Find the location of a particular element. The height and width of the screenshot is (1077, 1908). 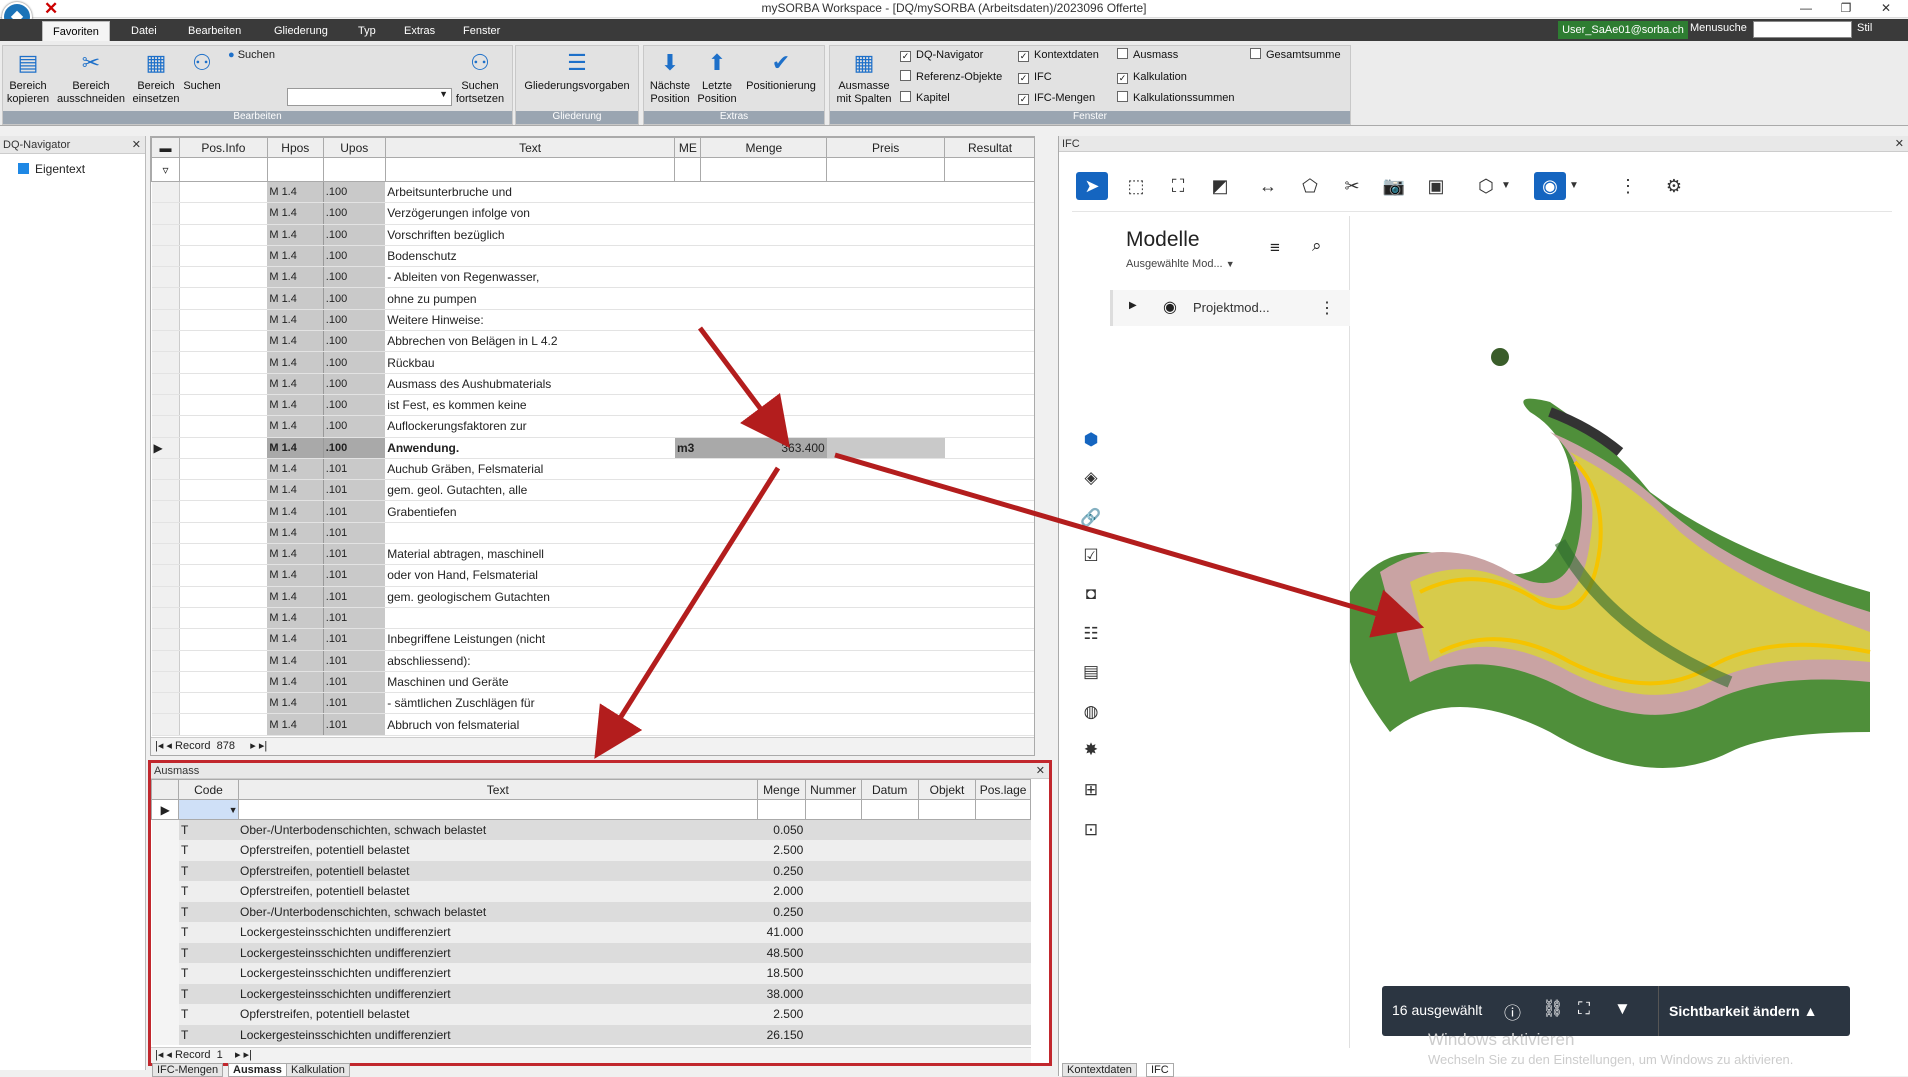

cell-objekt is located at coordinates (947, 932).